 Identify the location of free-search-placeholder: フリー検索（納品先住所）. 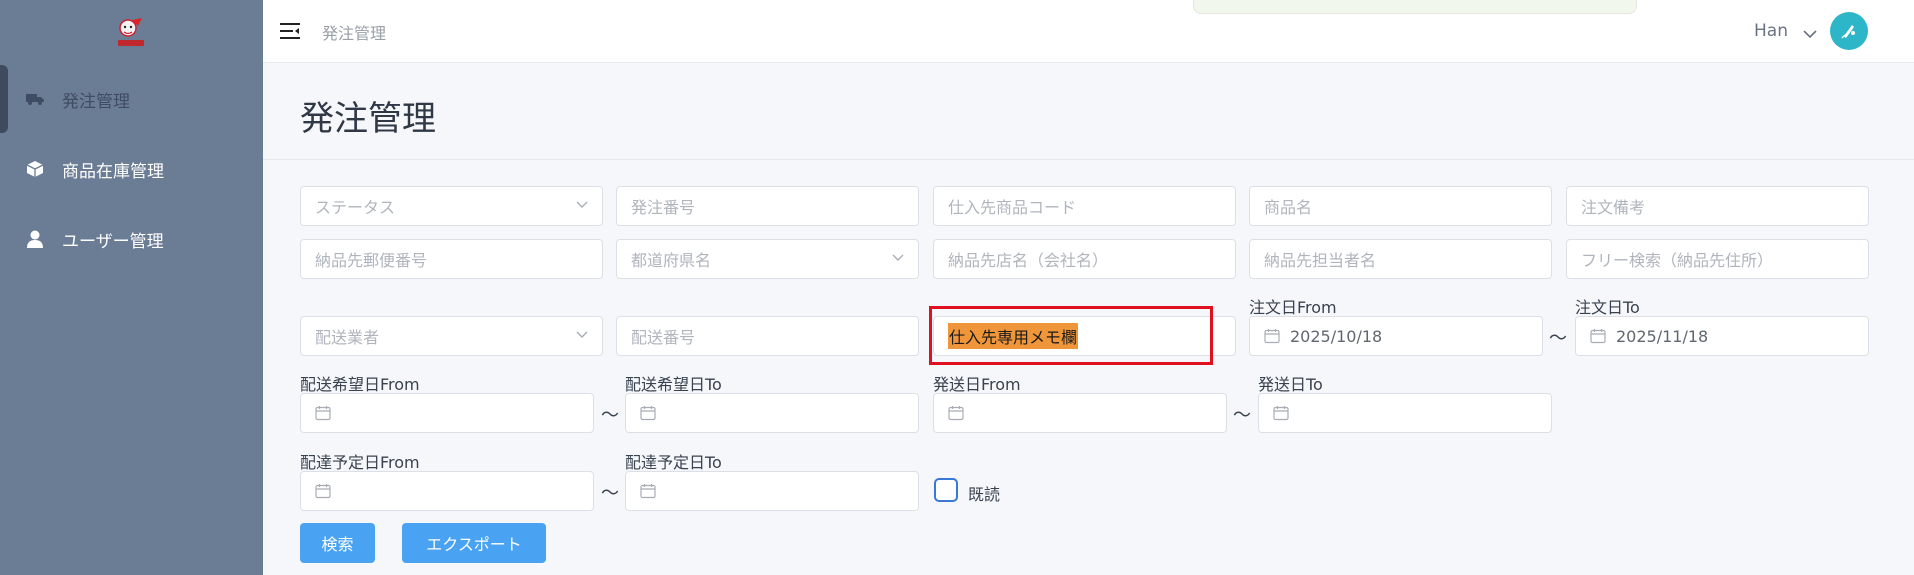
(1677, 260).